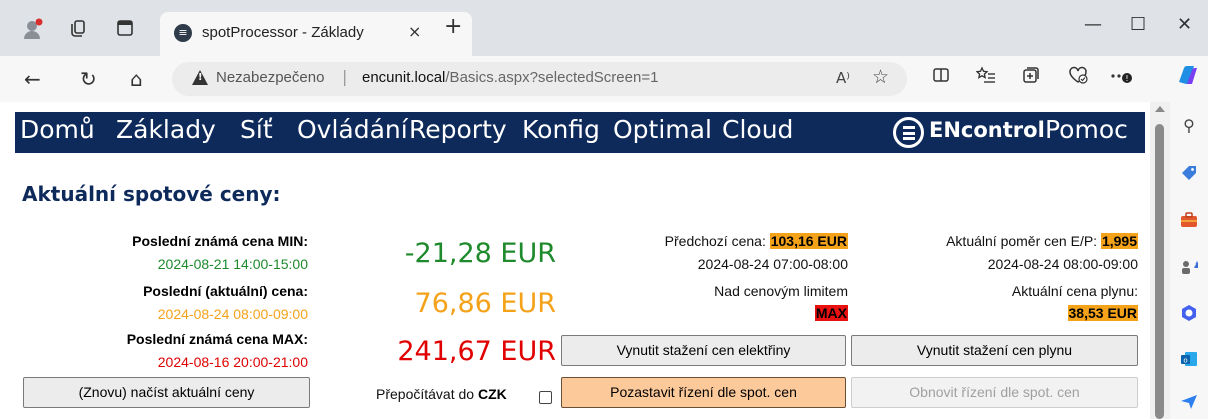 The width and height of the screenshot is (1208, 419). I want to click on max-price-value: 241,67 EUR, so click(476, 351).